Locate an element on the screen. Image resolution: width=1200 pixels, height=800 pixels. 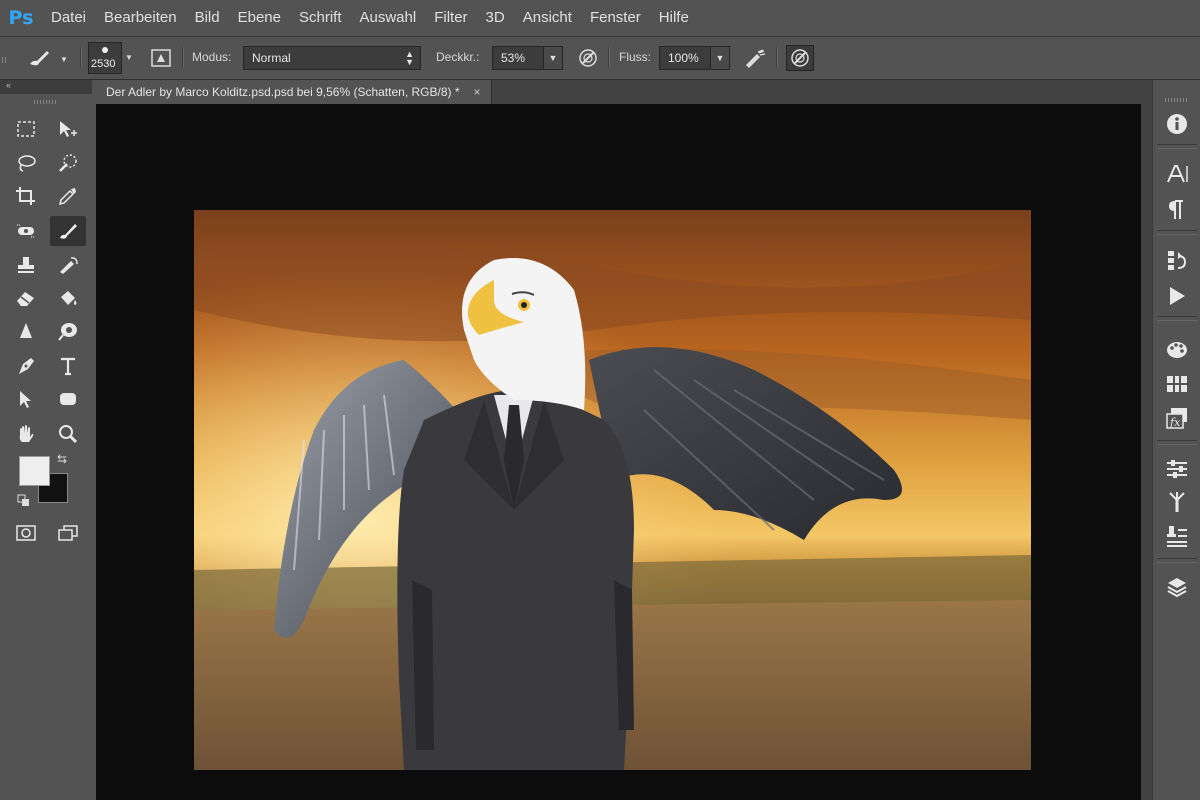
eyedropper-icon is located at coordinates (68, 196).